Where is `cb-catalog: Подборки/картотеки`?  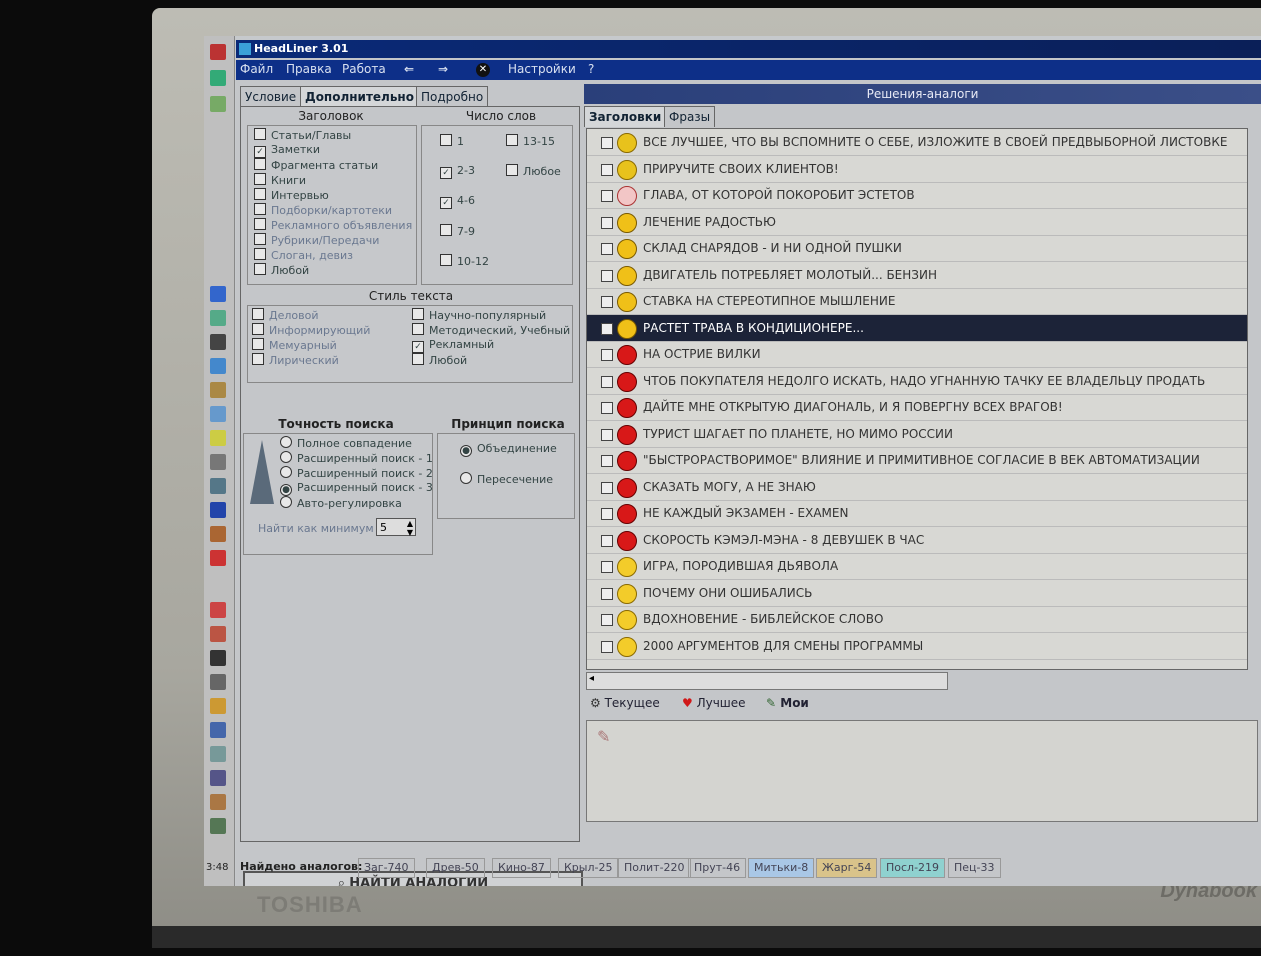 cb-catalog: Подборки/картотеки is located at coordinates (323, 210).